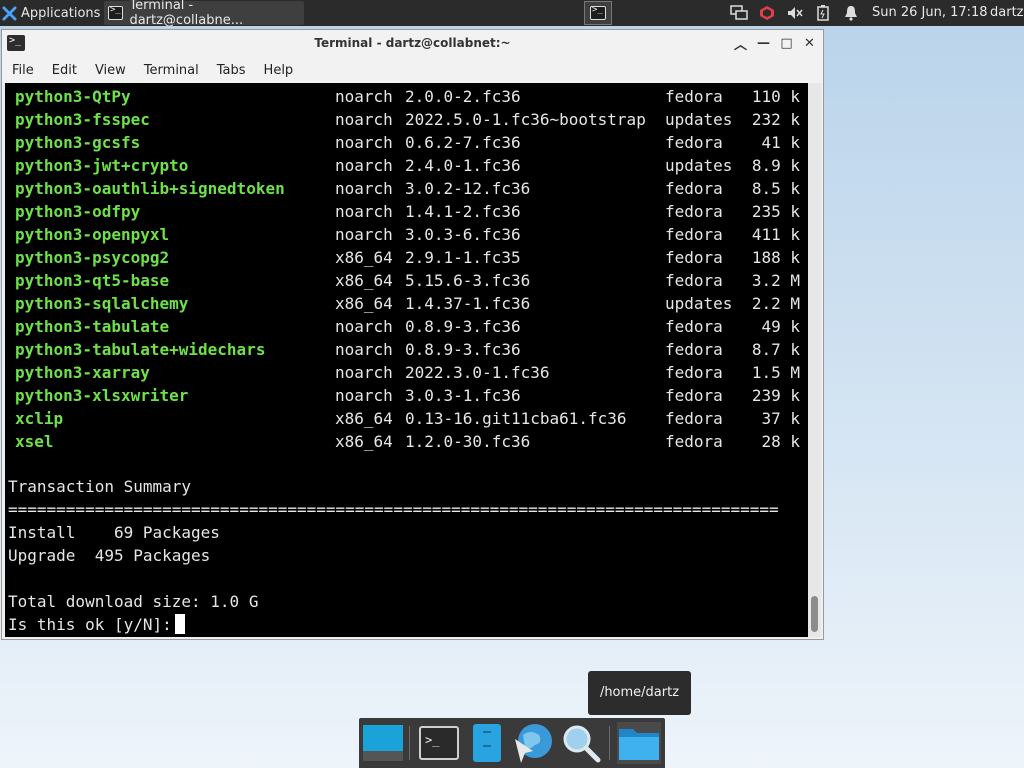 This screenshot has height=768, width=1024. Describe the element at coordinates (1006, 13) in the screenshot. I see `panel-user-menu: dartz` at that location.